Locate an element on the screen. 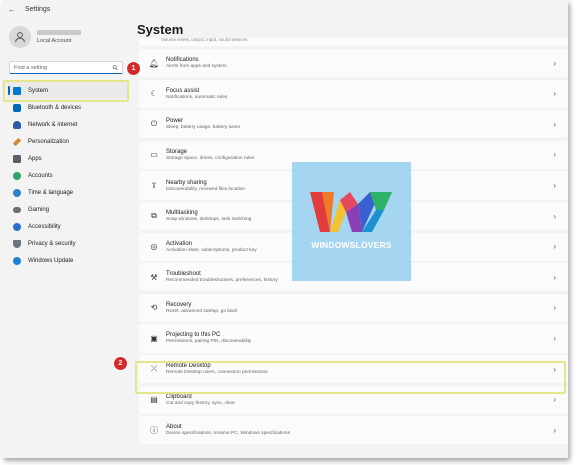 The image size is (579, 465). sidebar-item-label: Windows Update is located at coordinates (51, 260).